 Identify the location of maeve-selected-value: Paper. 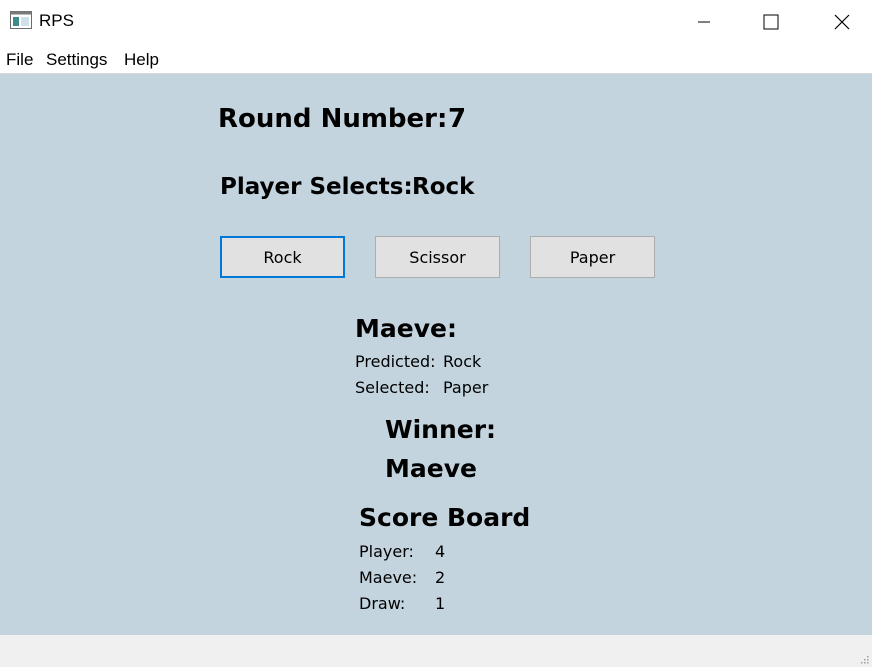
(466, 387).